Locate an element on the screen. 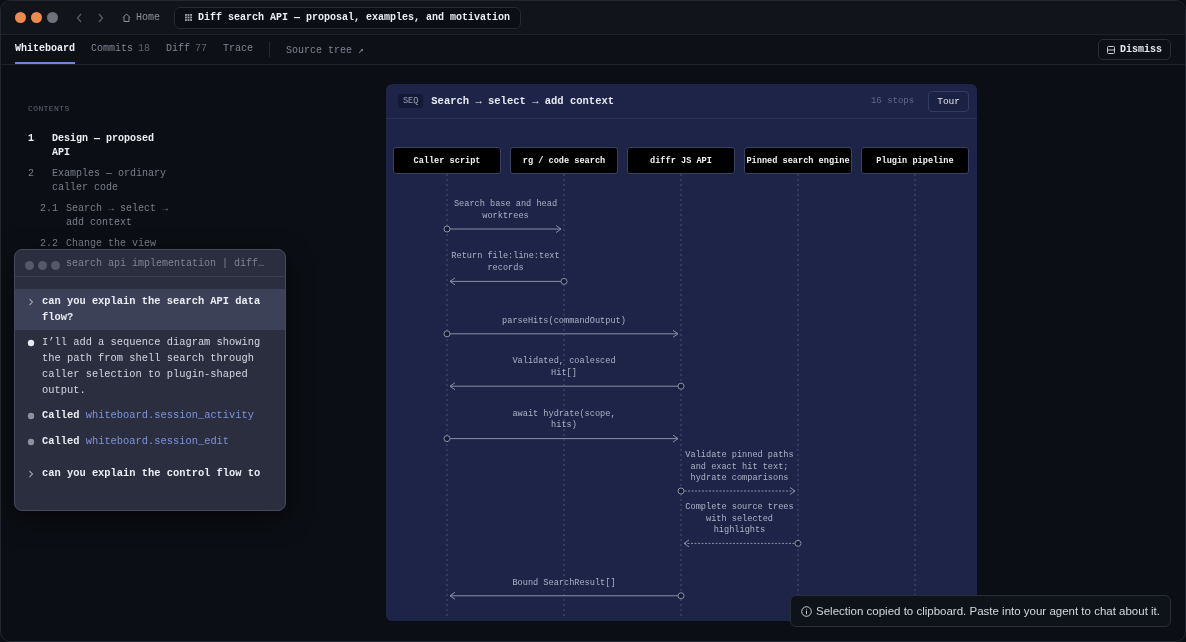  contents-heading: CONTENTS is located at coordinates (49, 109).